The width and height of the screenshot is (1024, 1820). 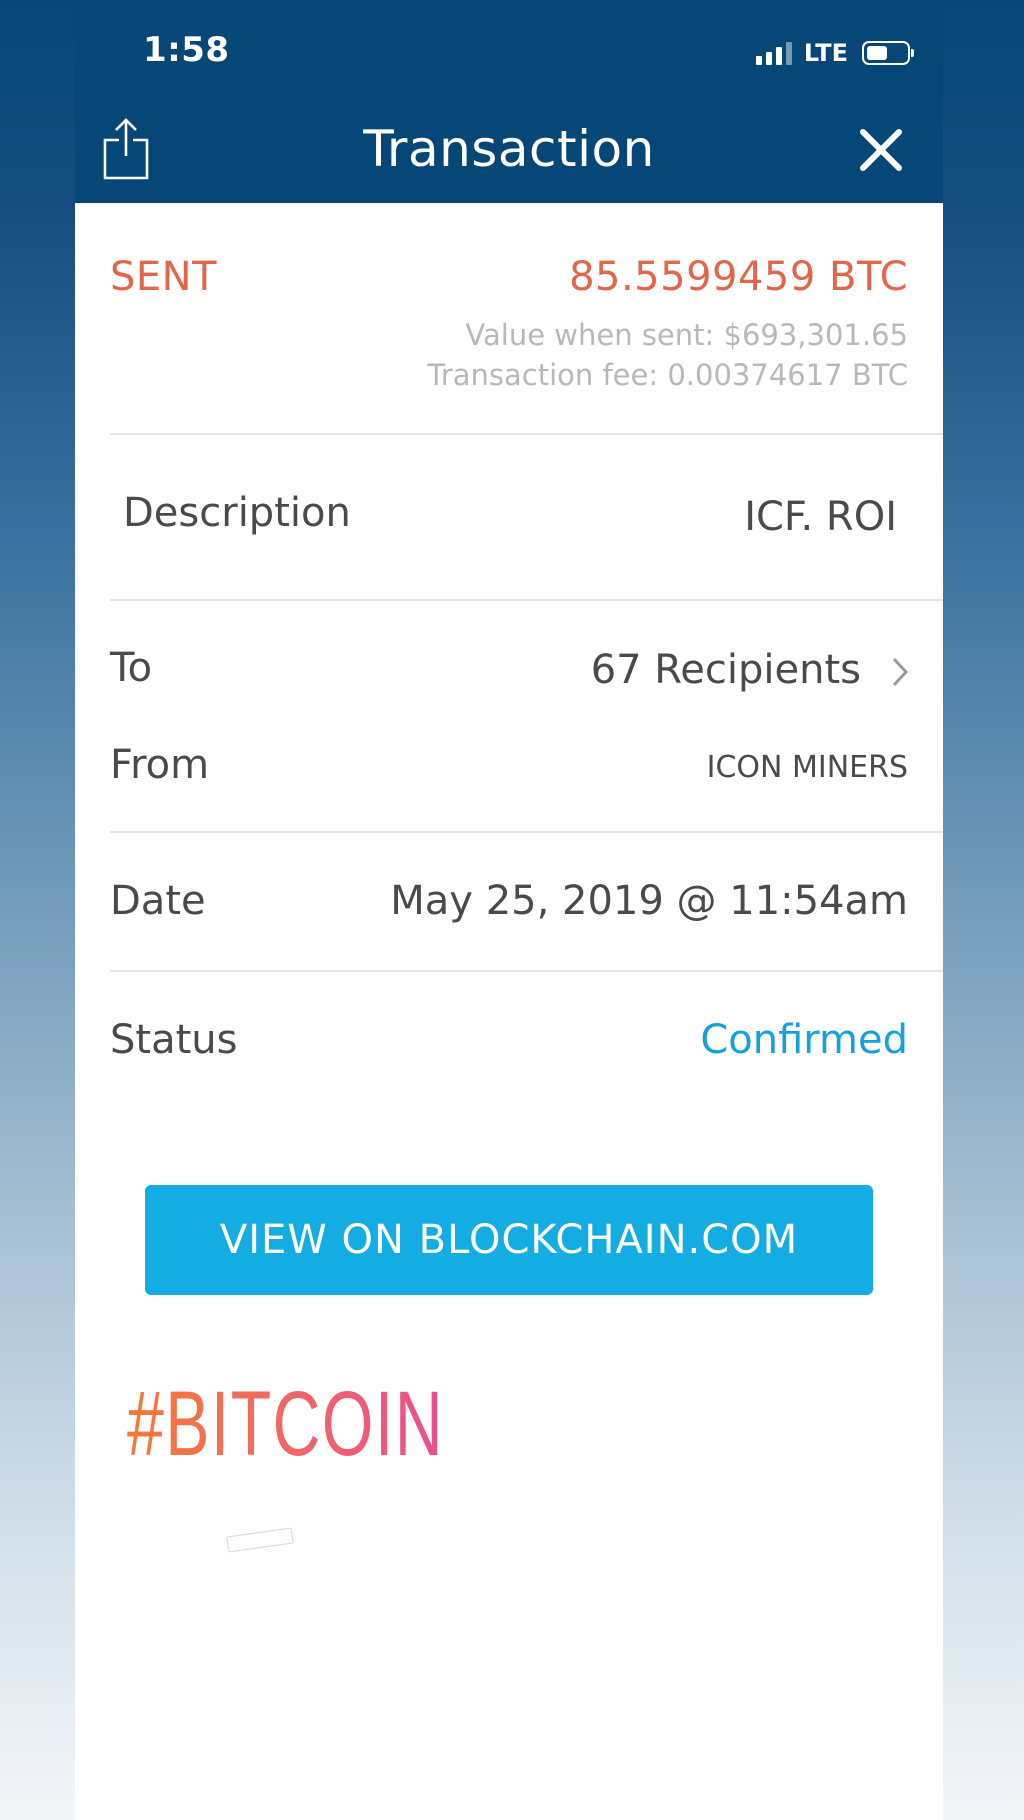 I want to click on signal-icon, so click(x=773, y=53).